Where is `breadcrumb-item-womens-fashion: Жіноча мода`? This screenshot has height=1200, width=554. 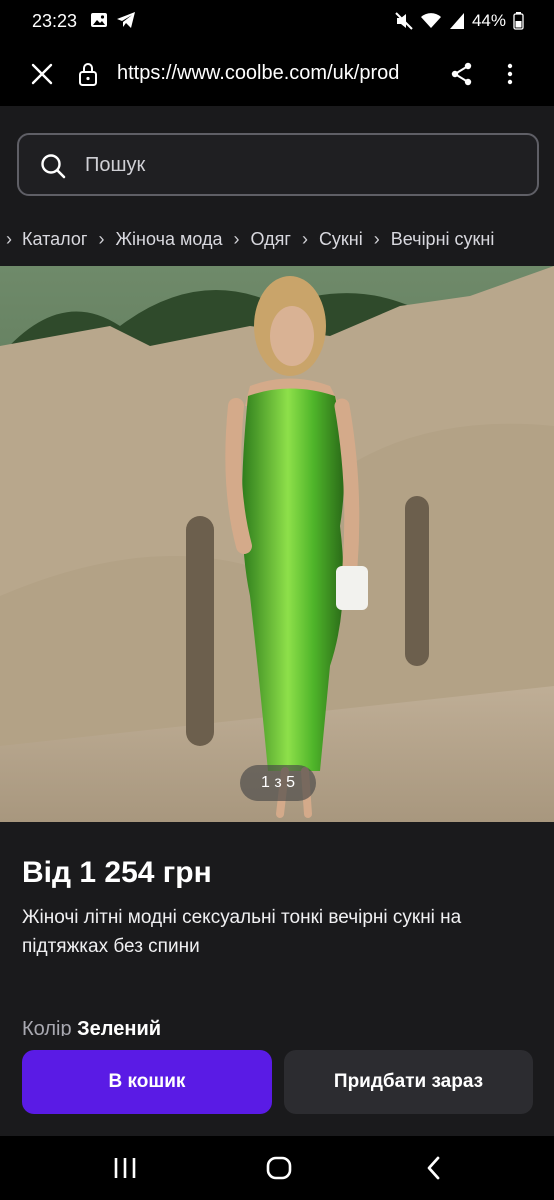
breadcrumb-item-womens-fashion: Жіноча мода is located at coordinates (168, 239).